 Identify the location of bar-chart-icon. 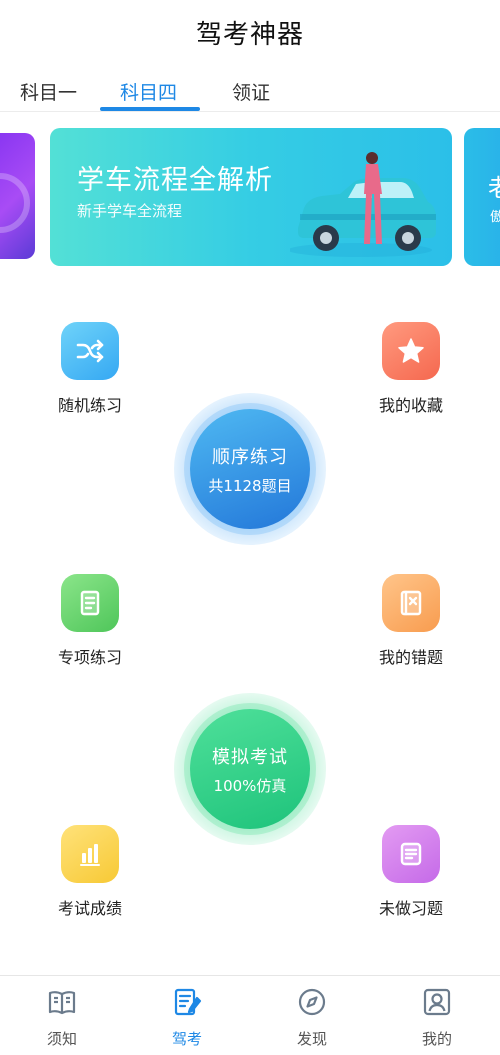
(90, 854).